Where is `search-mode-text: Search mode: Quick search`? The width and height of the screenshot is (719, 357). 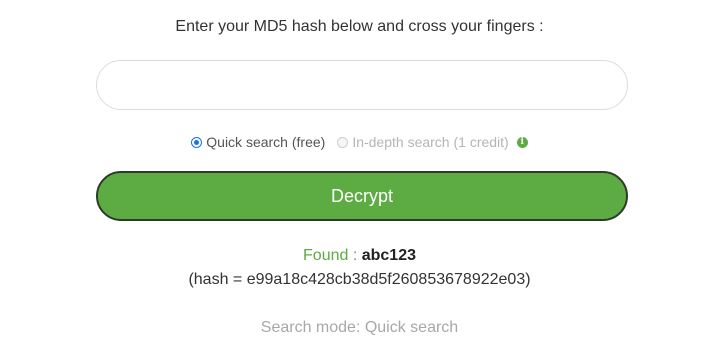 search-mode-text: Search mode: Quick search is located at coordinates (359, 327).